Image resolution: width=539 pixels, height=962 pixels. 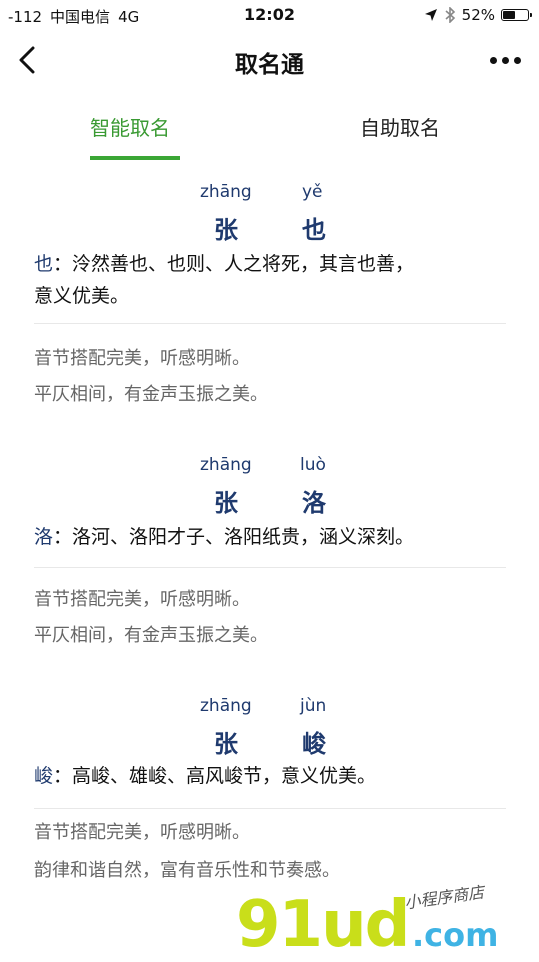 What do you see at coordinates (450, 15) in the screenshot?
I see `bluetooth-icon` at bounding box center [450, 15].